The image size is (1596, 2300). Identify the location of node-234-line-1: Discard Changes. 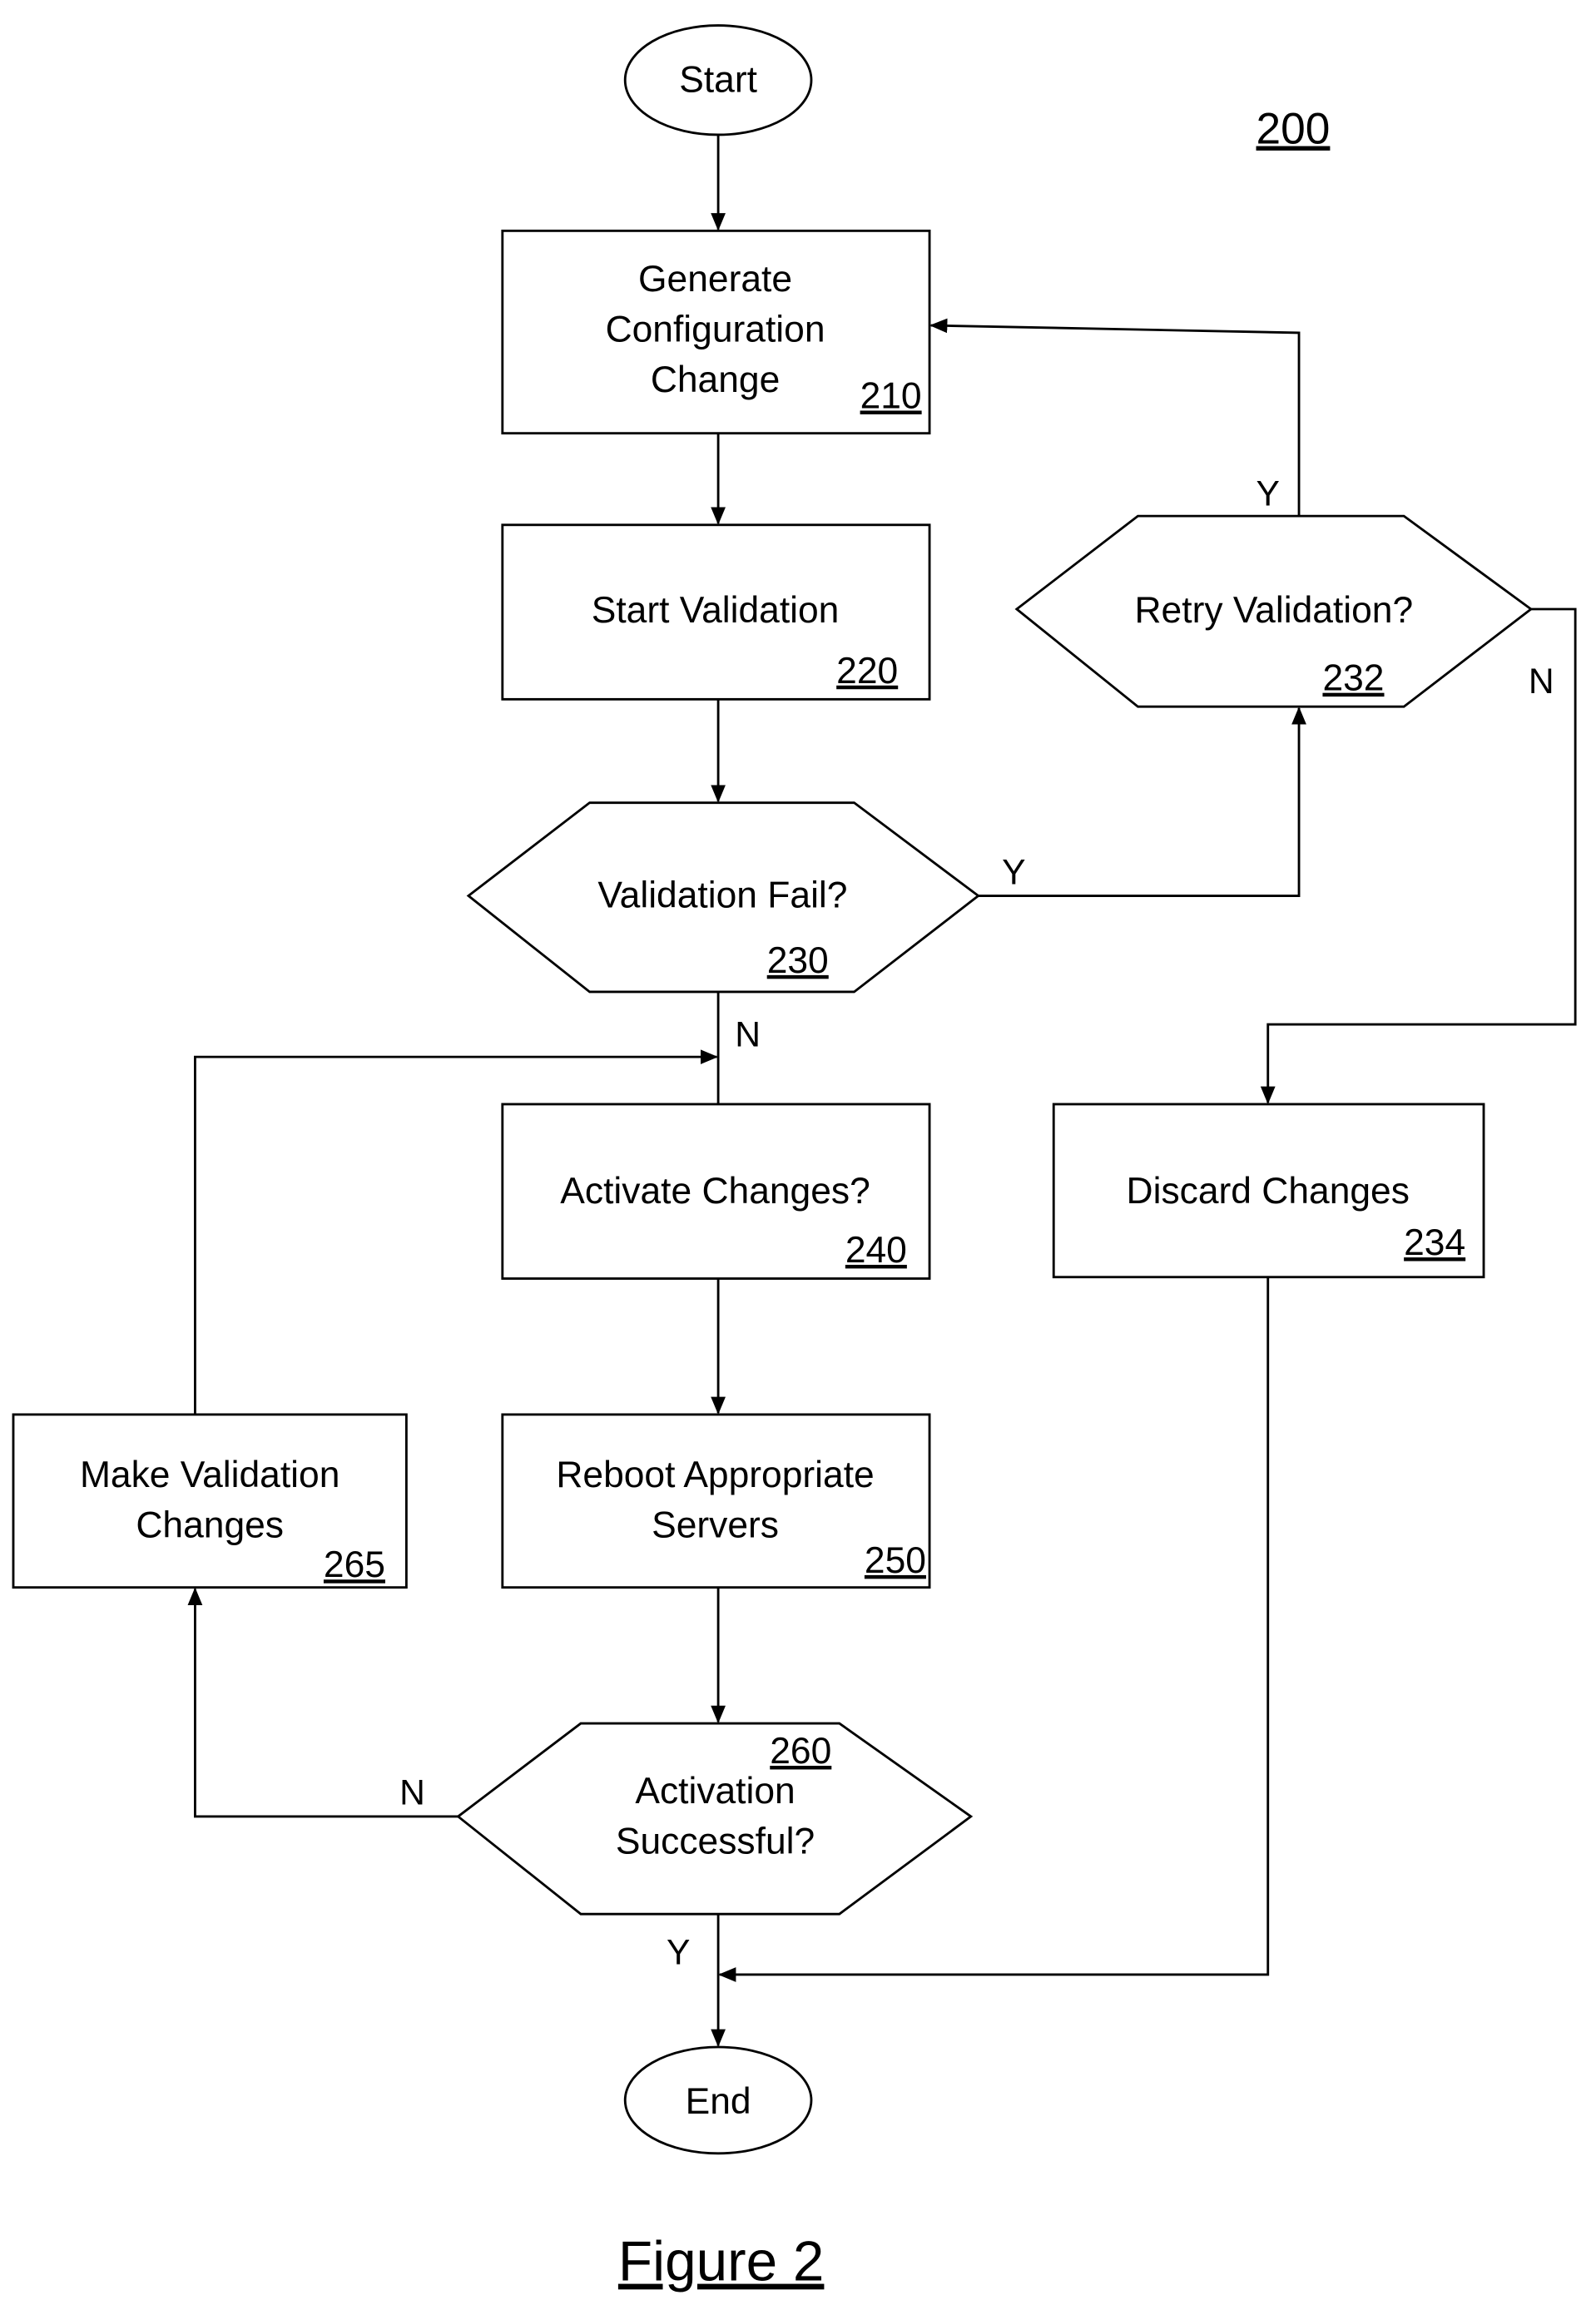
(1268, 1191).